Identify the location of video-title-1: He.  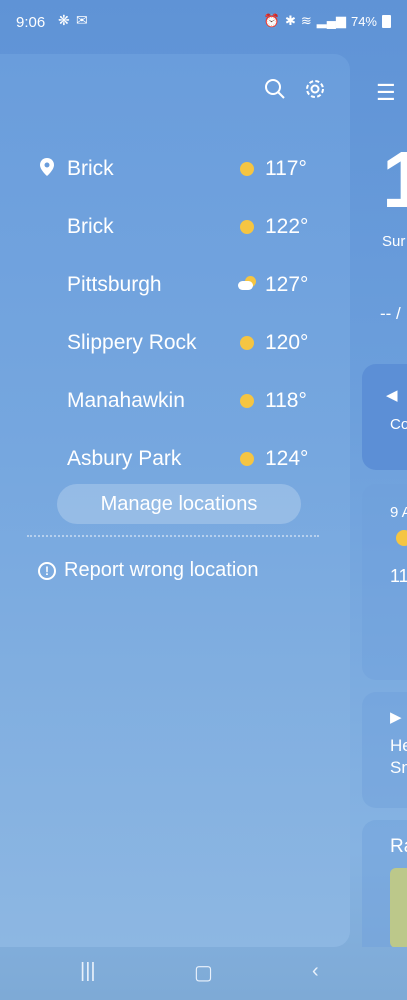
(398, 745).